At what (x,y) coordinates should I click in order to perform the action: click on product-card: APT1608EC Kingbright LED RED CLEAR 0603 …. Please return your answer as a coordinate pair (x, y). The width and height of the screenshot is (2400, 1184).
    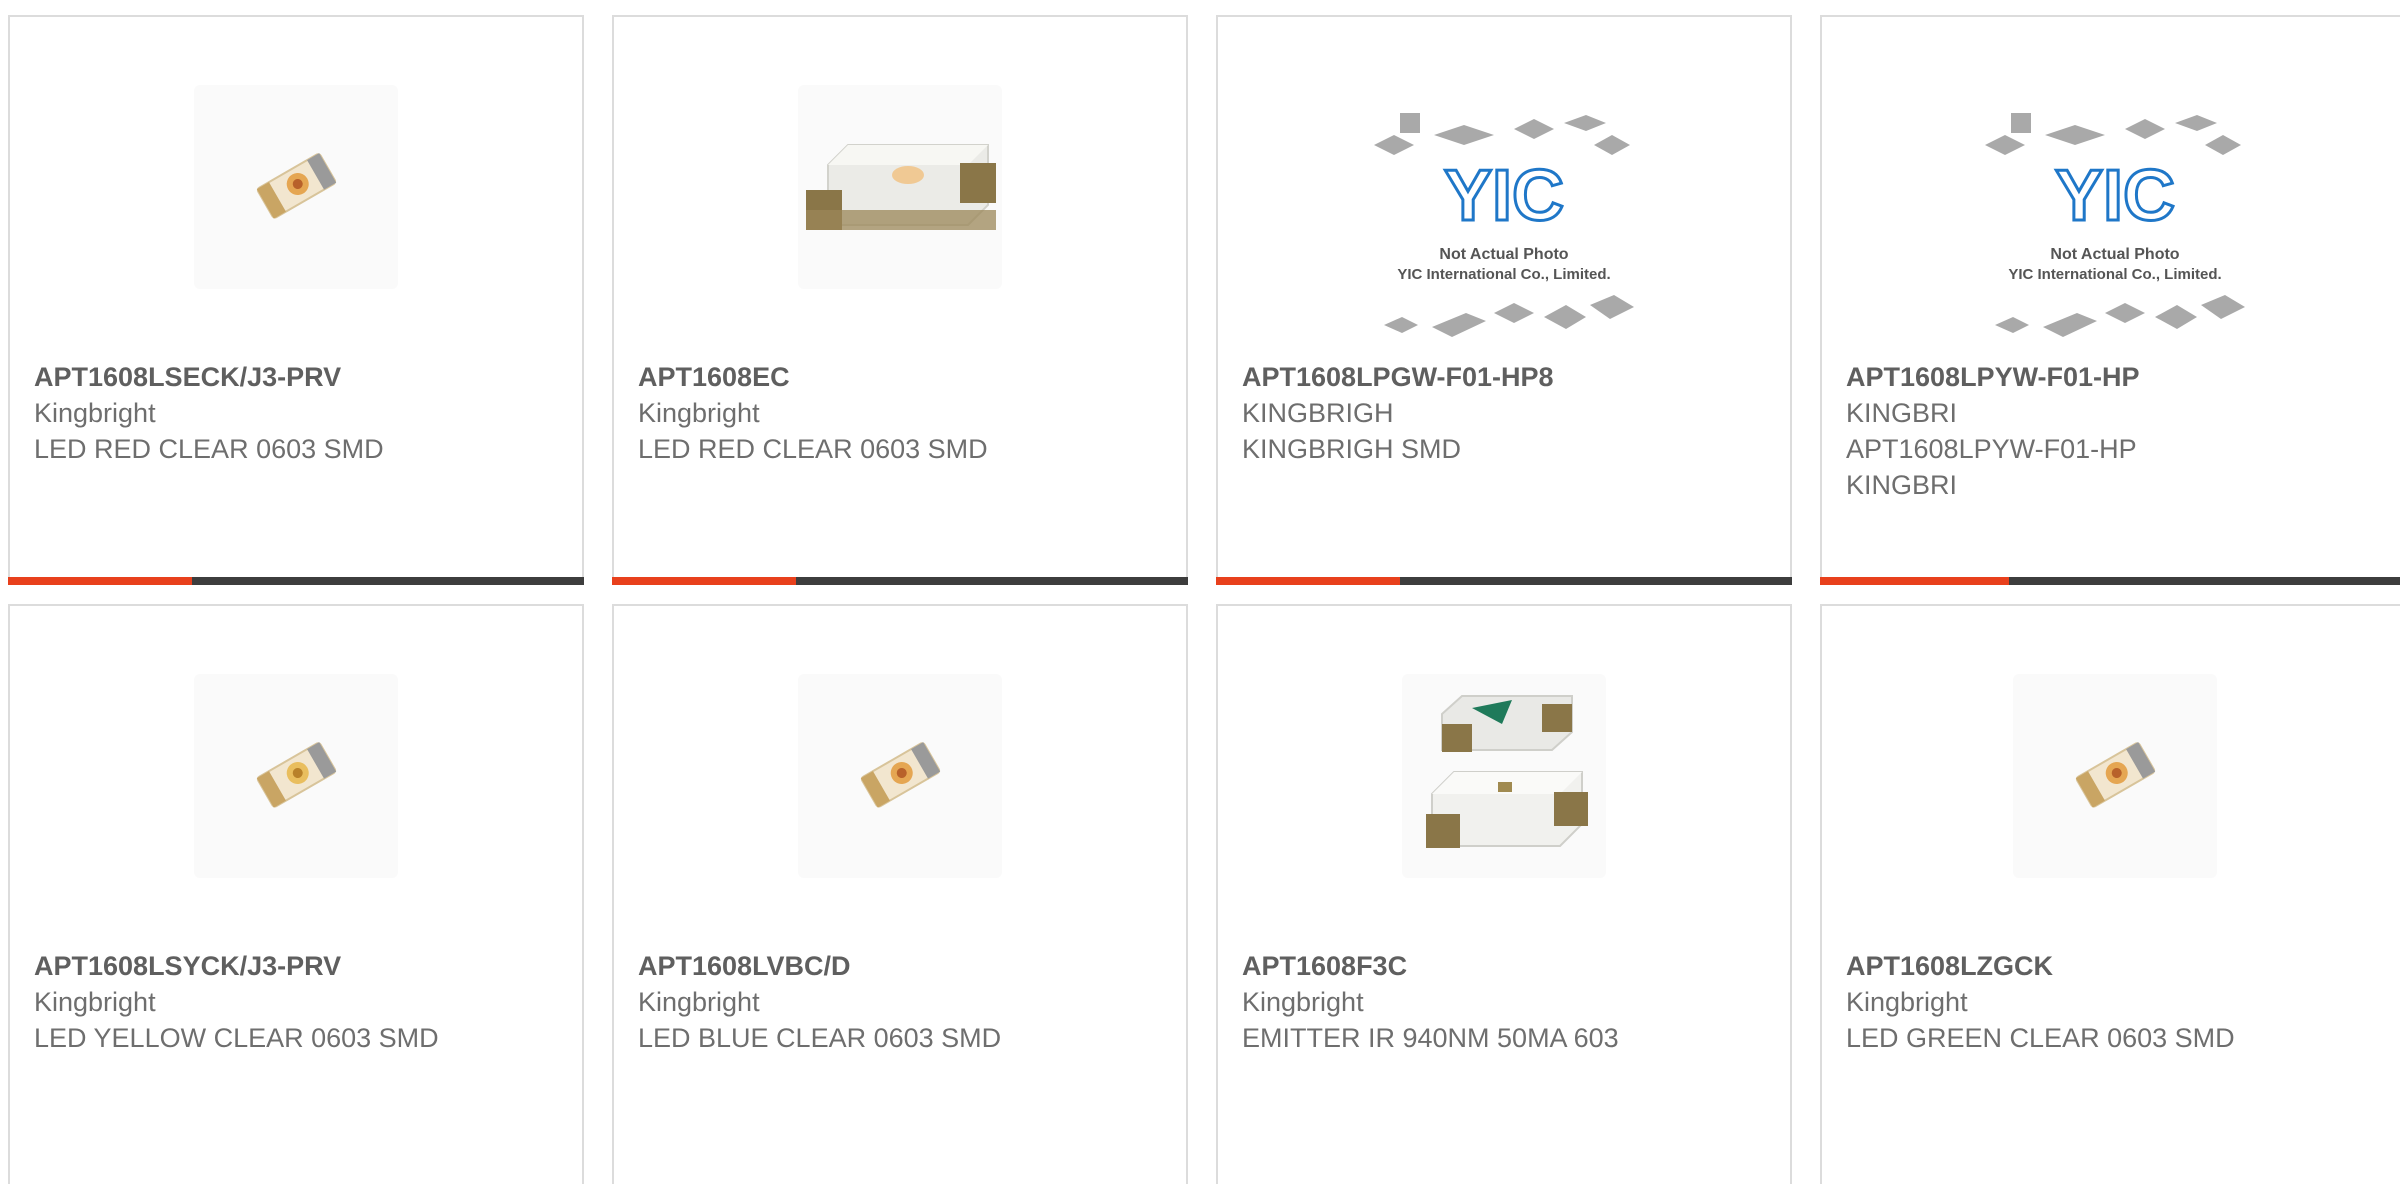
    Looking at the image, I should click on (900, 300).